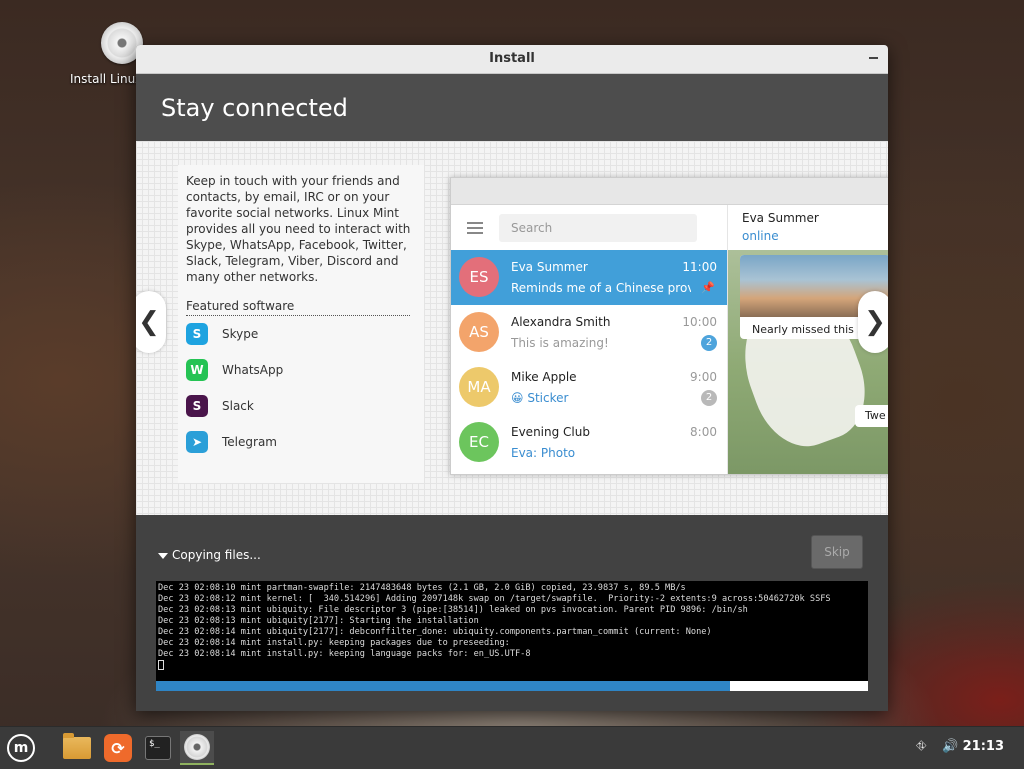  I want to click on clock: 21:13, so click(983, 746).